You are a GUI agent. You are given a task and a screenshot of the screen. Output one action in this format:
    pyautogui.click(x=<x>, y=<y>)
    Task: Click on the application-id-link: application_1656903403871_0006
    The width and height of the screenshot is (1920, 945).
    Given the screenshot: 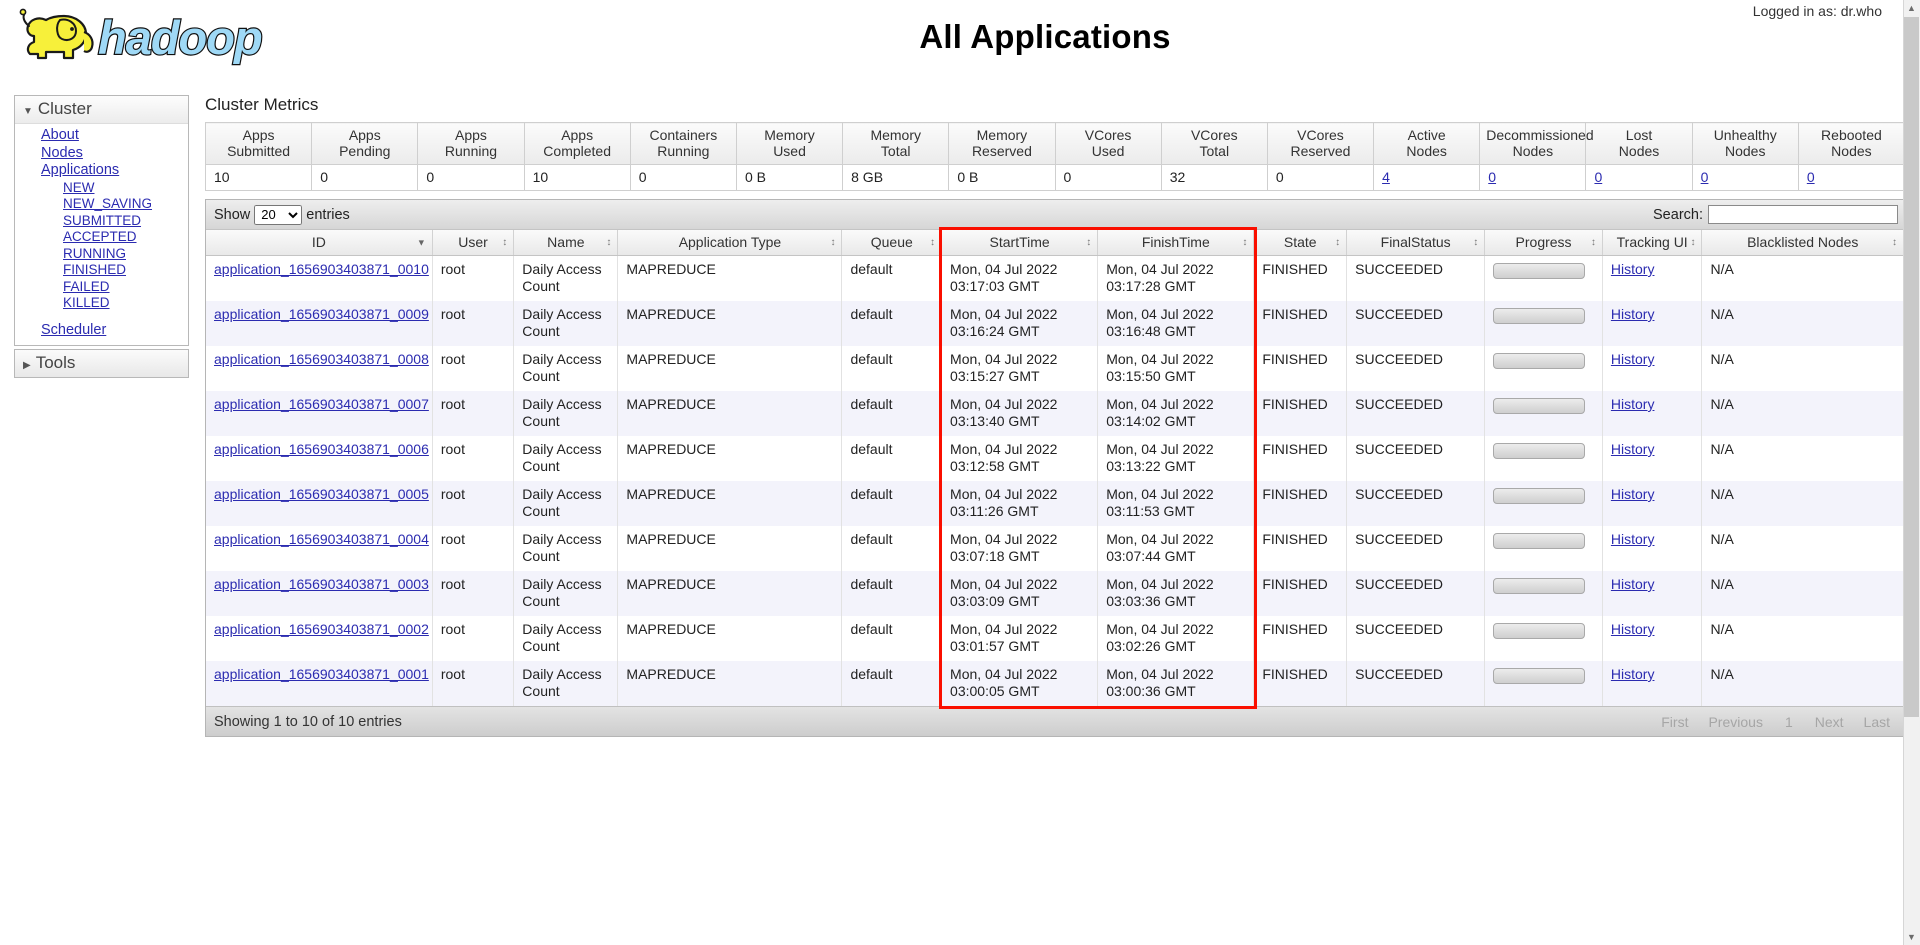 What is the action you would take?
    pyautogui.click(x=321, y=449)
    